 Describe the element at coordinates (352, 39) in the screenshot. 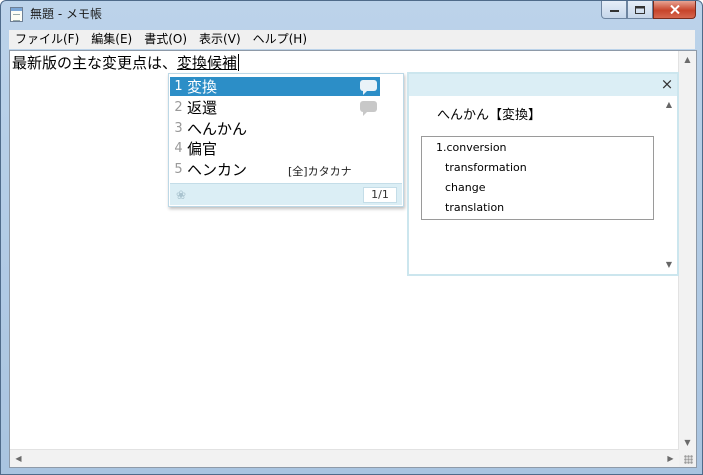

I see `menu-bar: ファイル(F) 編集(E) 書式(O) 表示(V) ヘルプ(H)` at that location.